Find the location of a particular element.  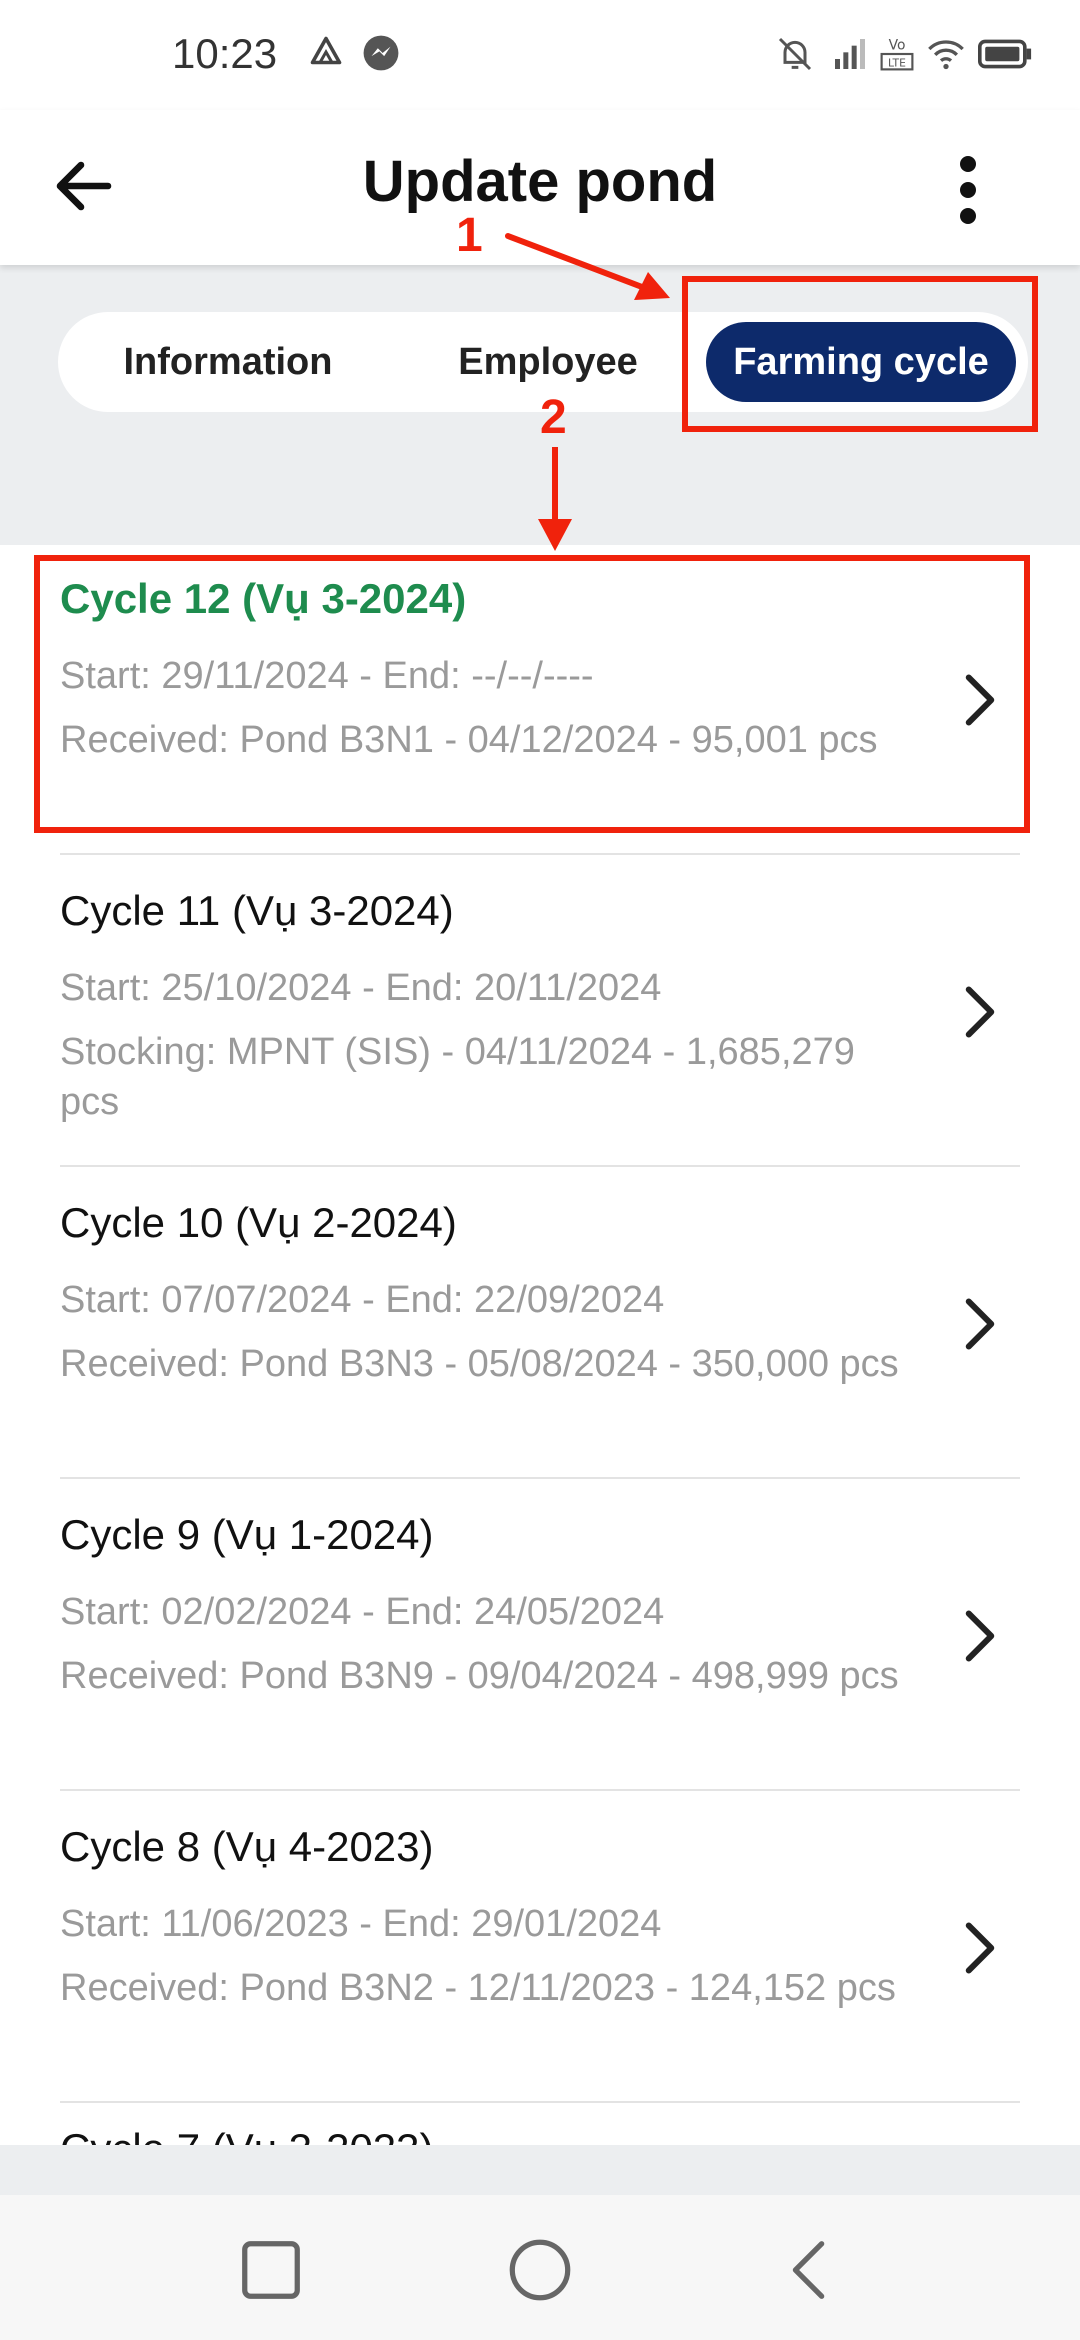

square-icon is located at coordinates (271, 2270).